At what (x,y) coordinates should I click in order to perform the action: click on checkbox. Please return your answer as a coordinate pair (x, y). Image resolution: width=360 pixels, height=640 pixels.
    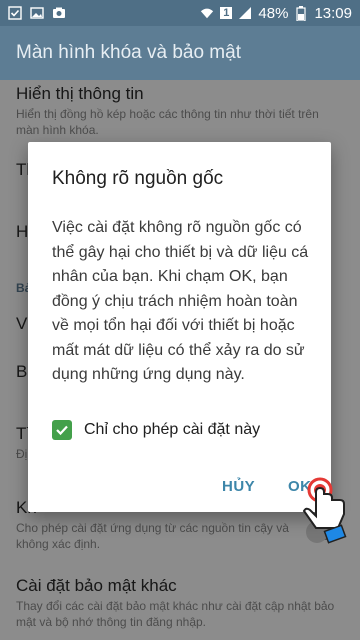
    Looking at the image, I should click on (62, 430).